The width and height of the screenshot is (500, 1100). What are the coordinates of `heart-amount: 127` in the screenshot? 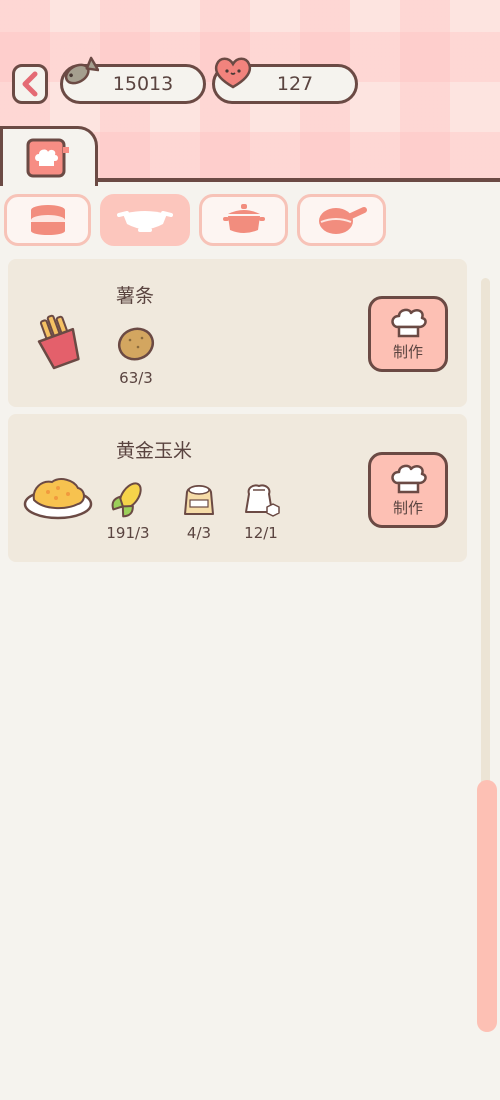 It's located at (295, 84).